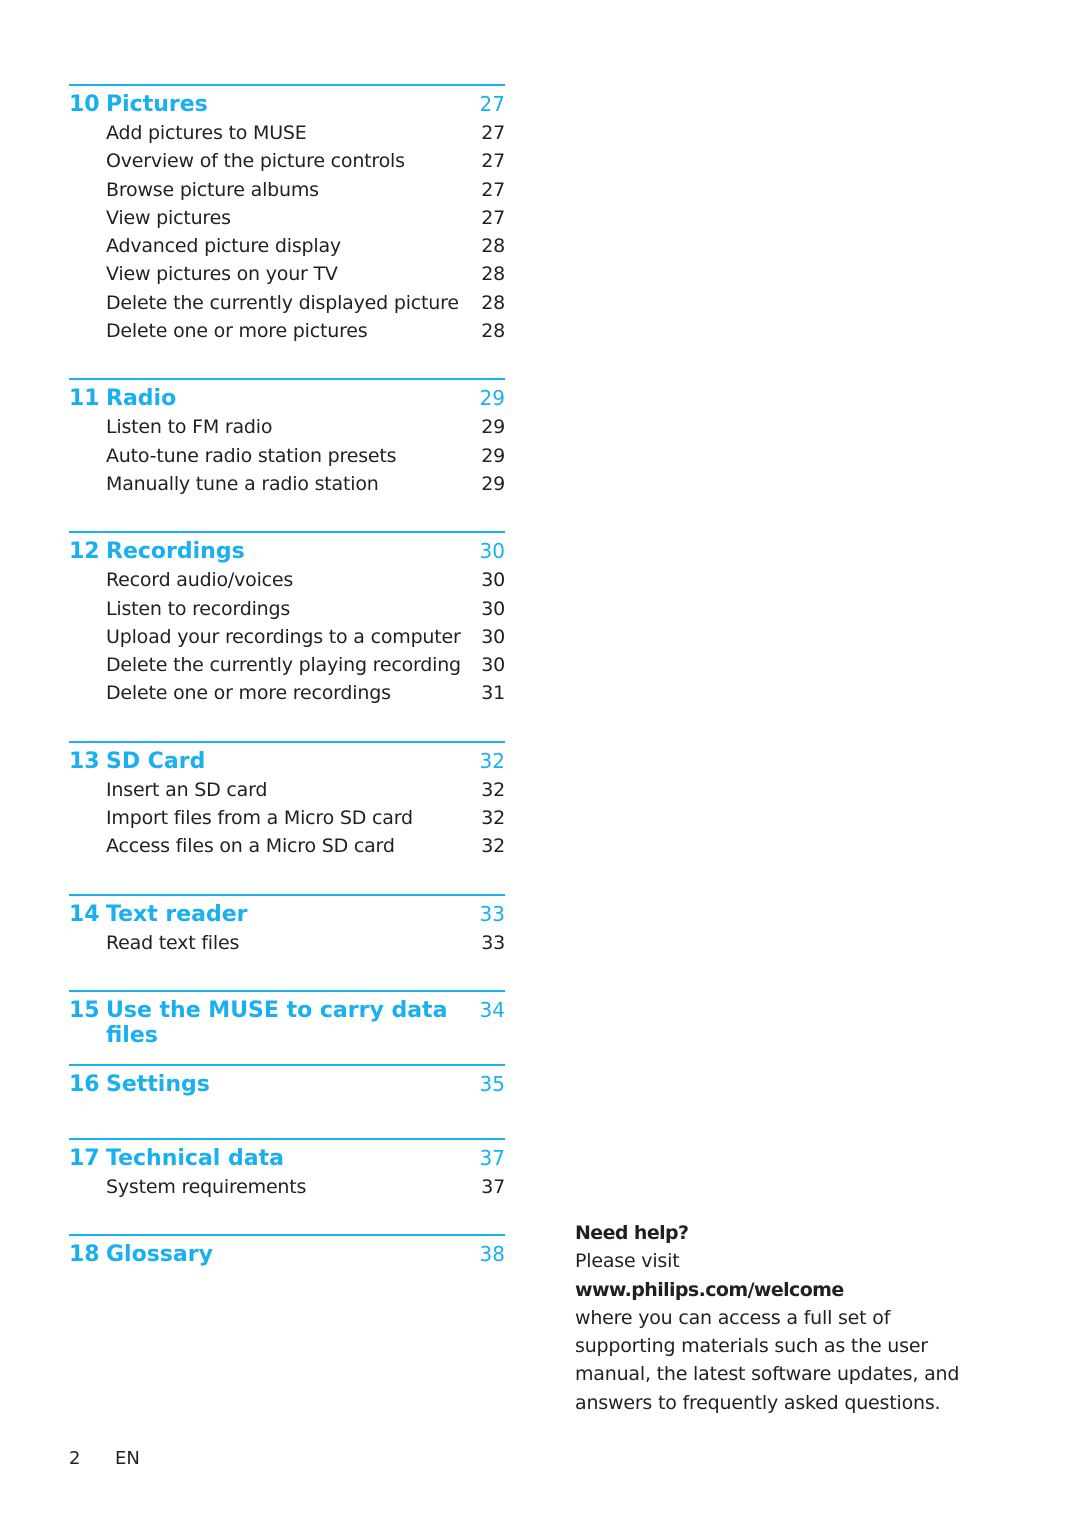 This screenshot has height=1527, width=1080. I want to click on toc-entry-link: Upload your recordings to a computer 30, so click(287, 640).